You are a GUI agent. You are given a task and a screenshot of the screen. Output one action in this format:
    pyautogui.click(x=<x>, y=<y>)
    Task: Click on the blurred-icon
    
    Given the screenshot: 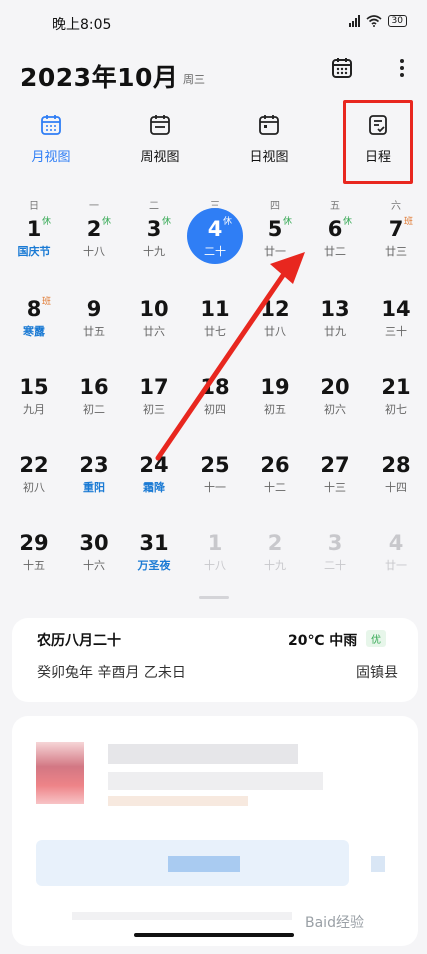 What is the action you would take?
    pyautogui.click(x=378, y=864)
    